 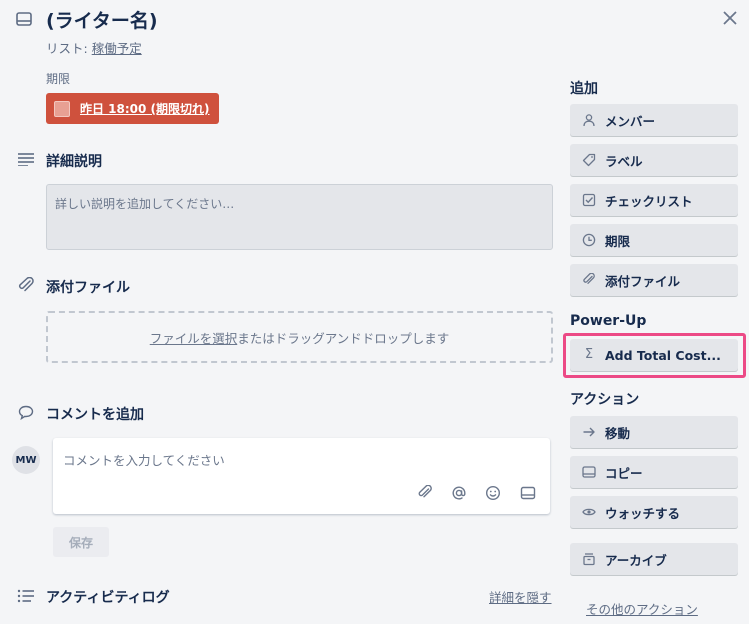 I want to click on attachment-dropzone: ファイルを選択 またはドラッグアンドドロップします, so click(x=299, y=337).